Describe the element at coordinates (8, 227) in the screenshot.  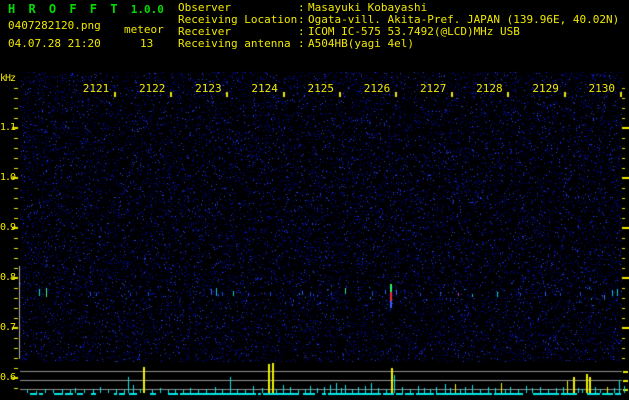
I see `freq-label: 0.9` at that location.